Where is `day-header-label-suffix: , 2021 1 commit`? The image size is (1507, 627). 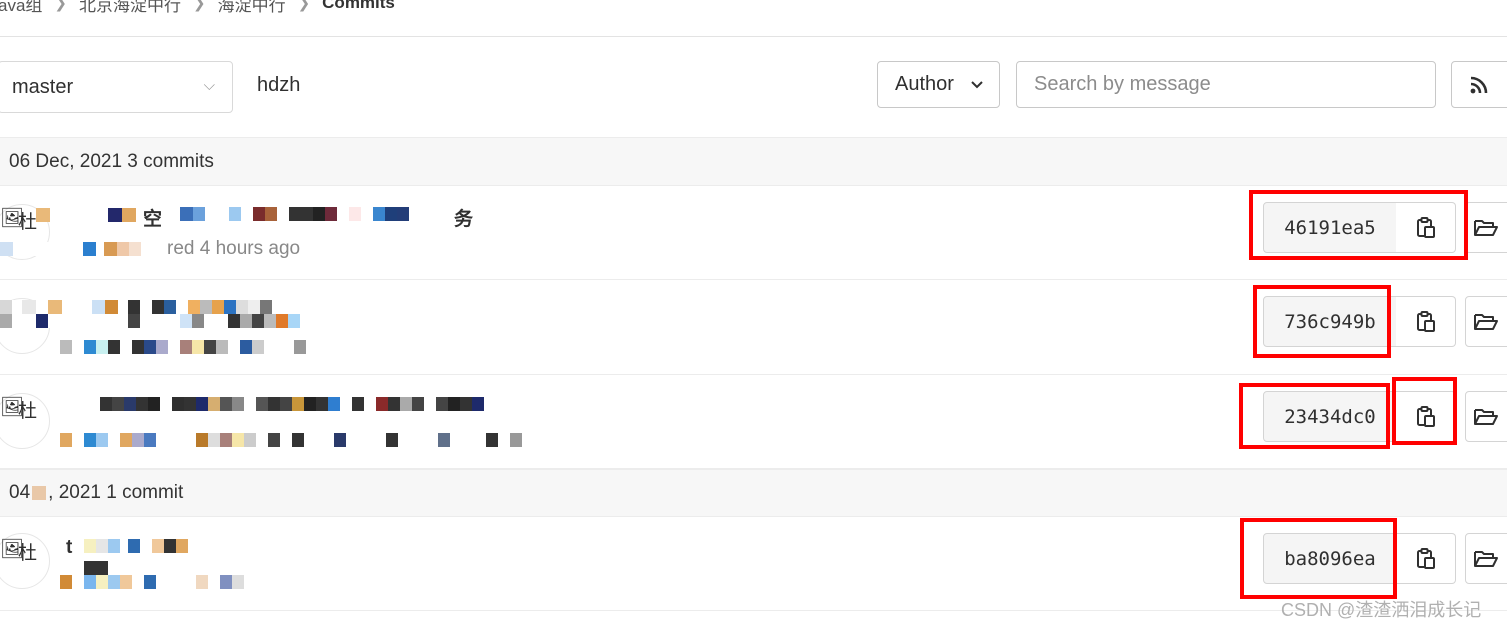
day-header-label-suffix: , 2021 1 commit is located at coordinates (116, 492).